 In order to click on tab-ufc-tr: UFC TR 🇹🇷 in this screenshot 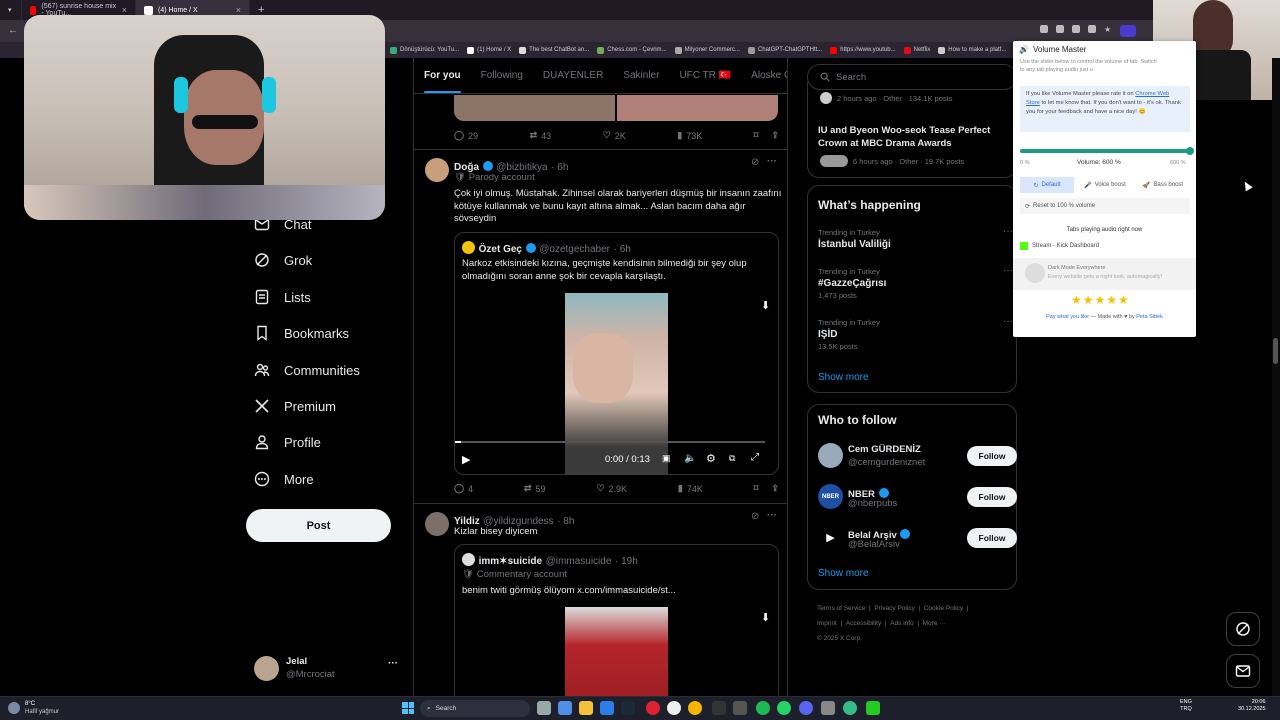, I will do `click(705, 75)`.